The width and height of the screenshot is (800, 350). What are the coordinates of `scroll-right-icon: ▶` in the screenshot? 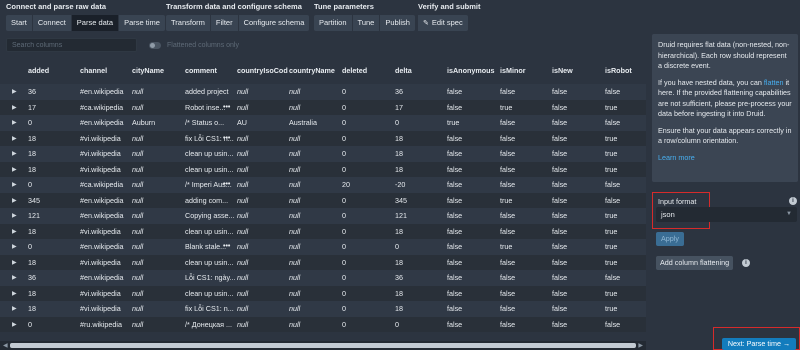 It's located at (640, 345).